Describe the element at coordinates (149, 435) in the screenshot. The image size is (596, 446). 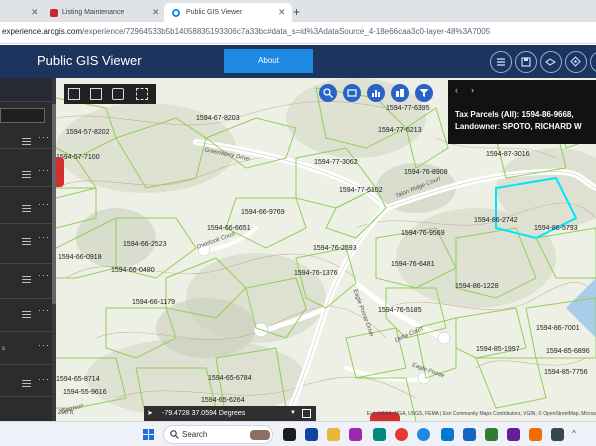
I see `windows-start-button` at that location.